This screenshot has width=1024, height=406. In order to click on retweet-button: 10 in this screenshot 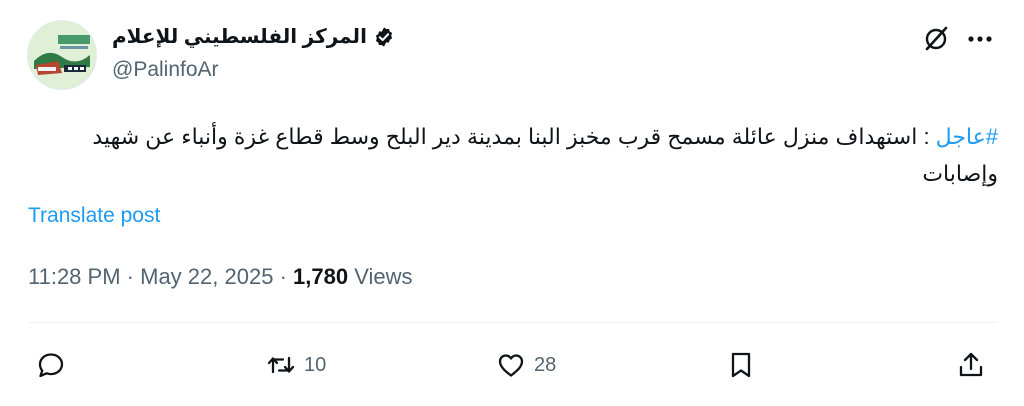, I will do `click(296, 365)`.